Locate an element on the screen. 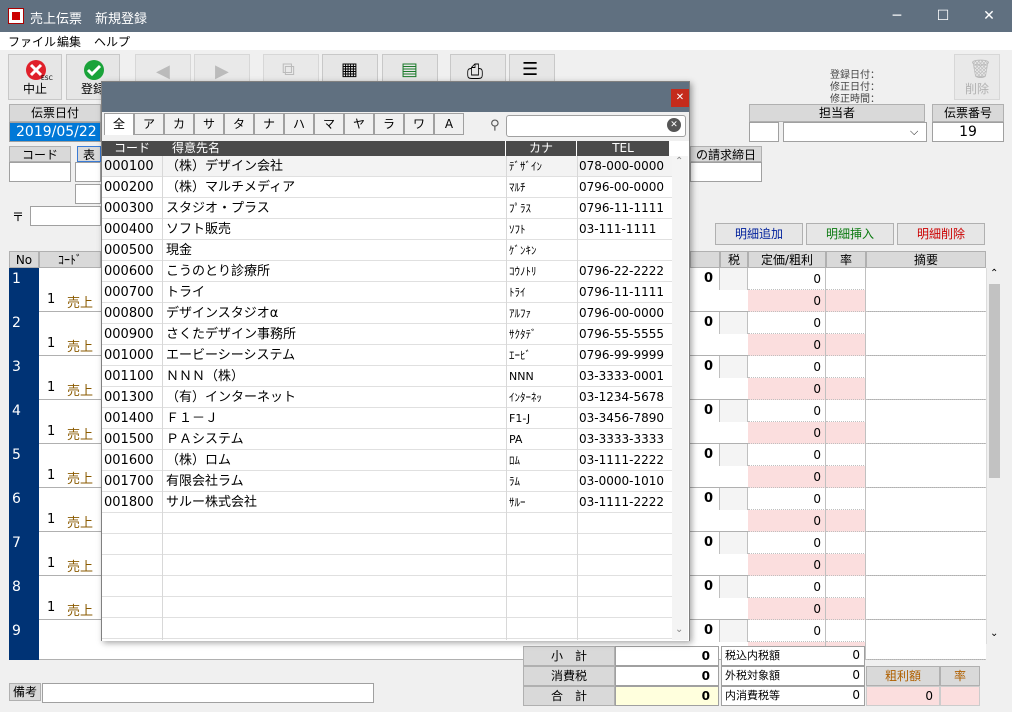 The width and height of the screenshot is (1012, 712). cancel-button: ESC 中止 is located at coordinates (35, 77).